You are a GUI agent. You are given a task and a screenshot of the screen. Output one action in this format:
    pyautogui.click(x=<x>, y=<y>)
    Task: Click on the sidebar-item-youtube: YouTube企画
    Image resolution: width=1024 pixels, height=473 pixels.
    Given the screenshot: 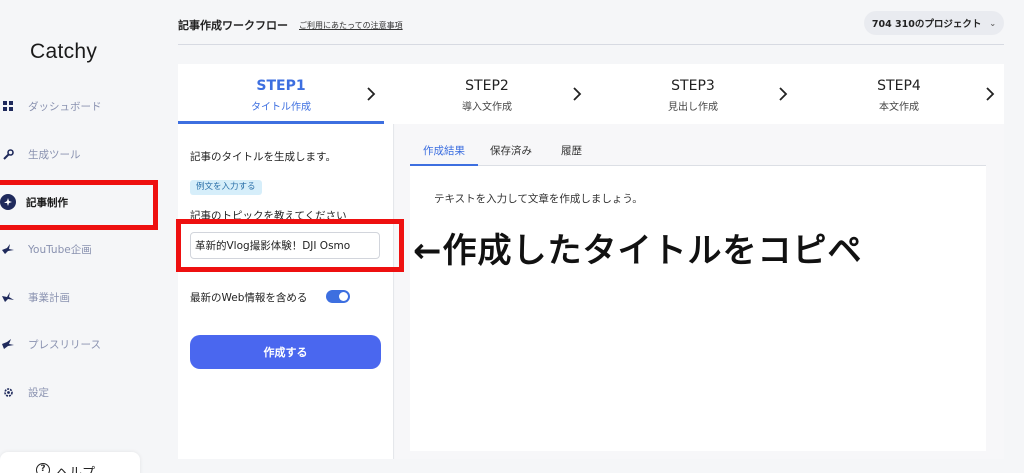 What is the action you would take?
    pyautogui.click(x=80, y=249)
    